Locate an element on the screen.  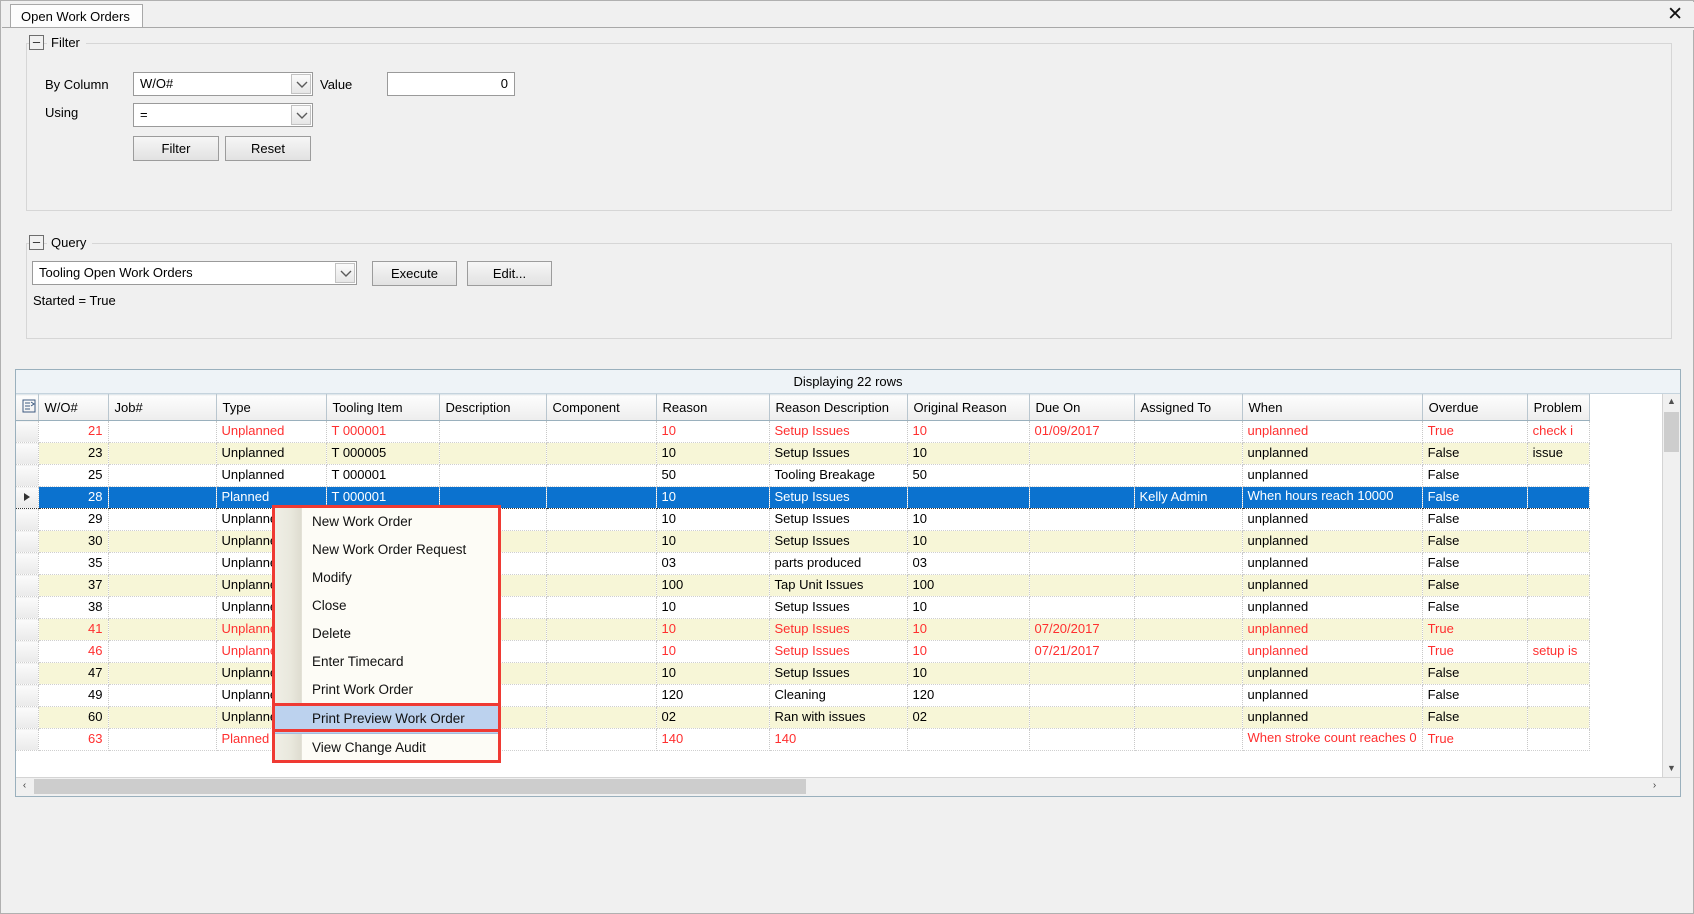
column-header-description: Description is located at coordinates (493, 407).